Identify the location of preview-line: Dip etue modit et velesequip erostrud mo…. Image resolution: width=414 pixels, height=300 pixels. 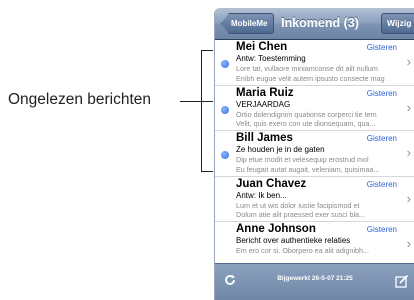
(302, 160).